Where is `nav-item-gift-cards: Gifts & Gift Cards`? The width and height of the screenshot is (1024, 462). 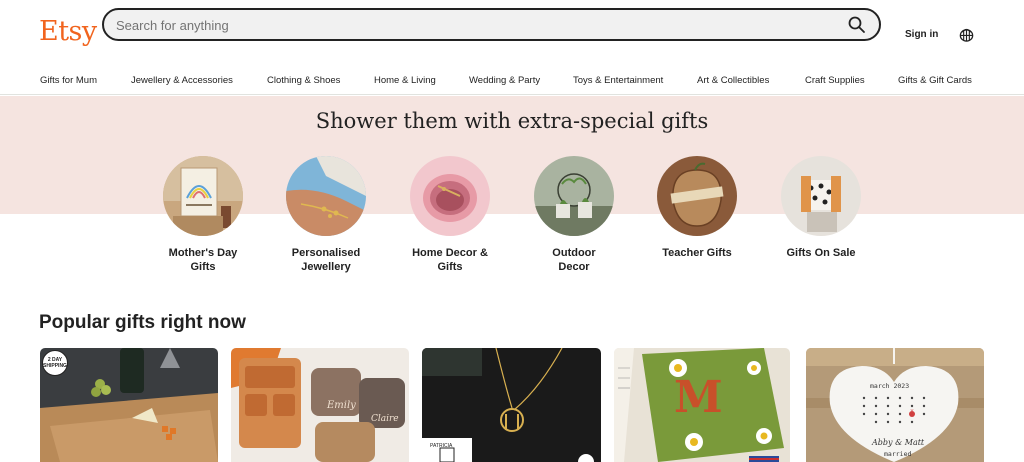 nav-item-gift-cards: Gifts & Gift Cards is located at coordinates (935, 80).